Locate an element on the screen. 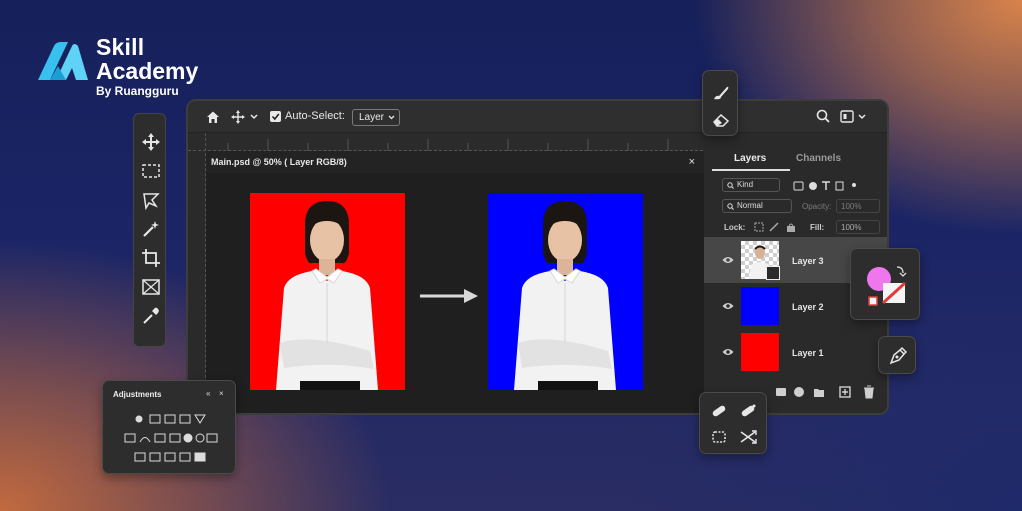 The image size is (1022, 511). adjustments-close-button: × is located at coordinates (221, 393).